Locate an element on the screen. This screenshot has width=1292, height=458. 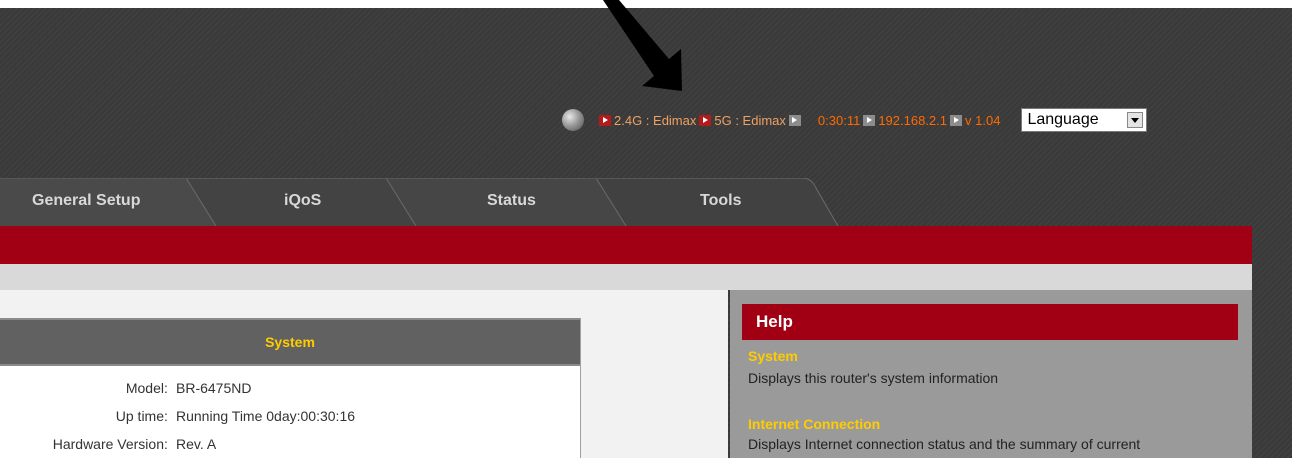
info-label: Model is located at coordinates (144, 388).